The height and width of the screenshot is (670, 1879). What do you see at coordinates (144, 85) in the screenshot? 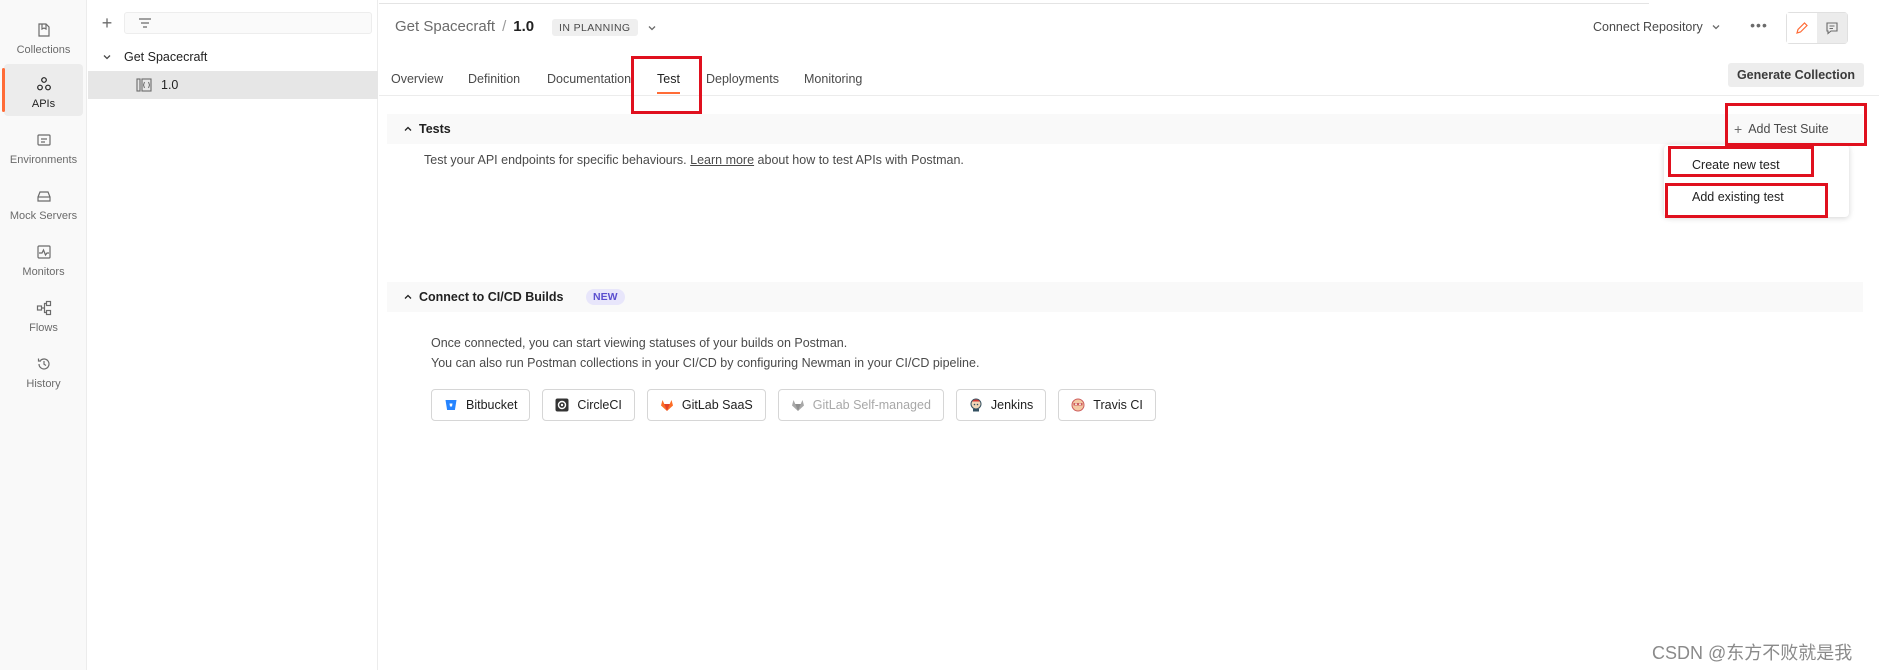
I see `api-version-icon` at bounding box center [144, 85].